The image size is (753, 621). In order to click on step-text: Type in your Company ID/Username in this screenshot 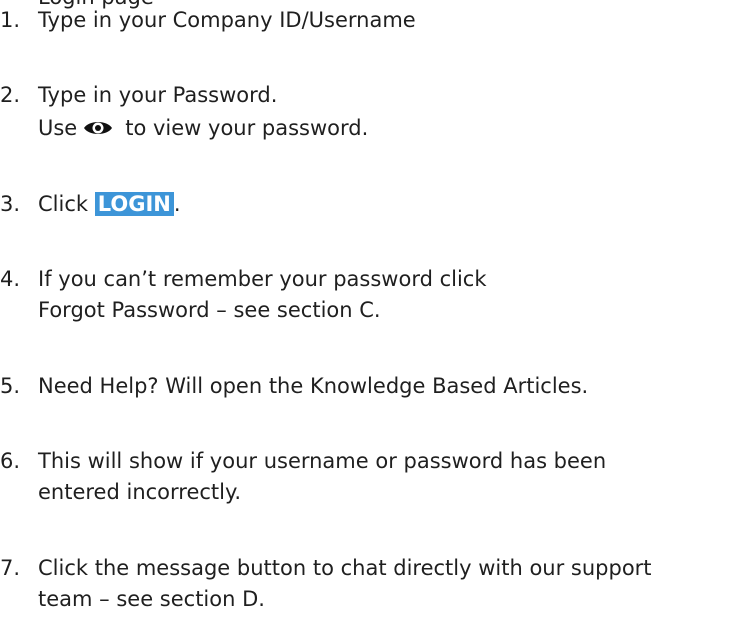, I will do `click(227, 20)`.